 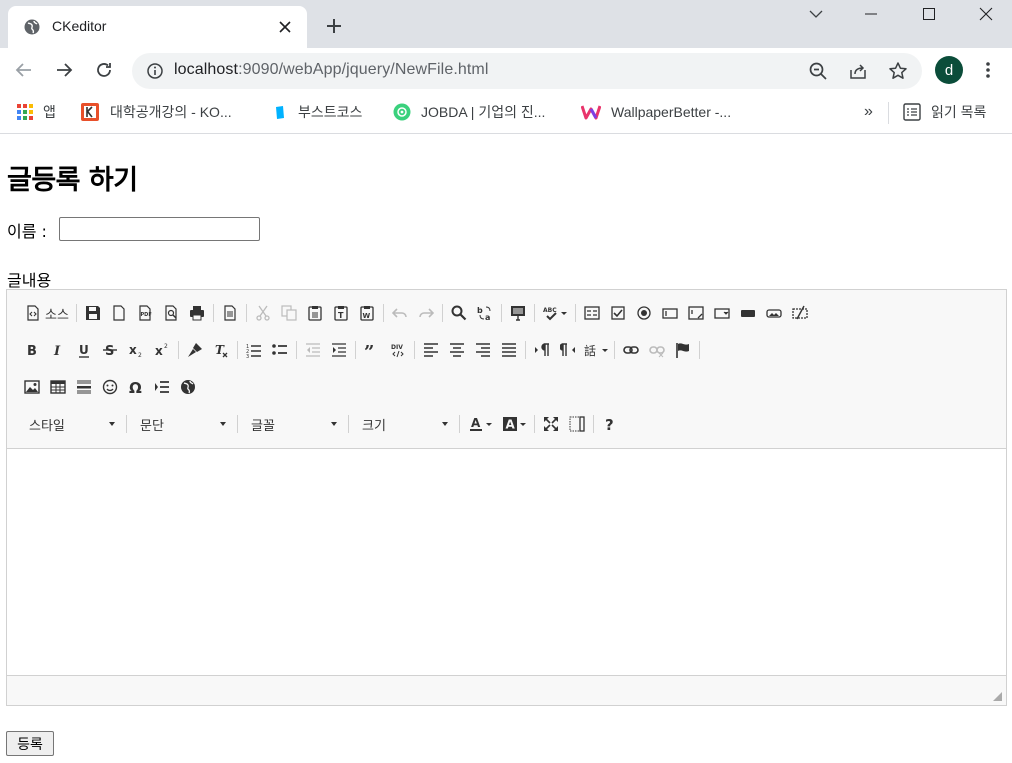 I want to click on back-button, so click(x=24, y=70).